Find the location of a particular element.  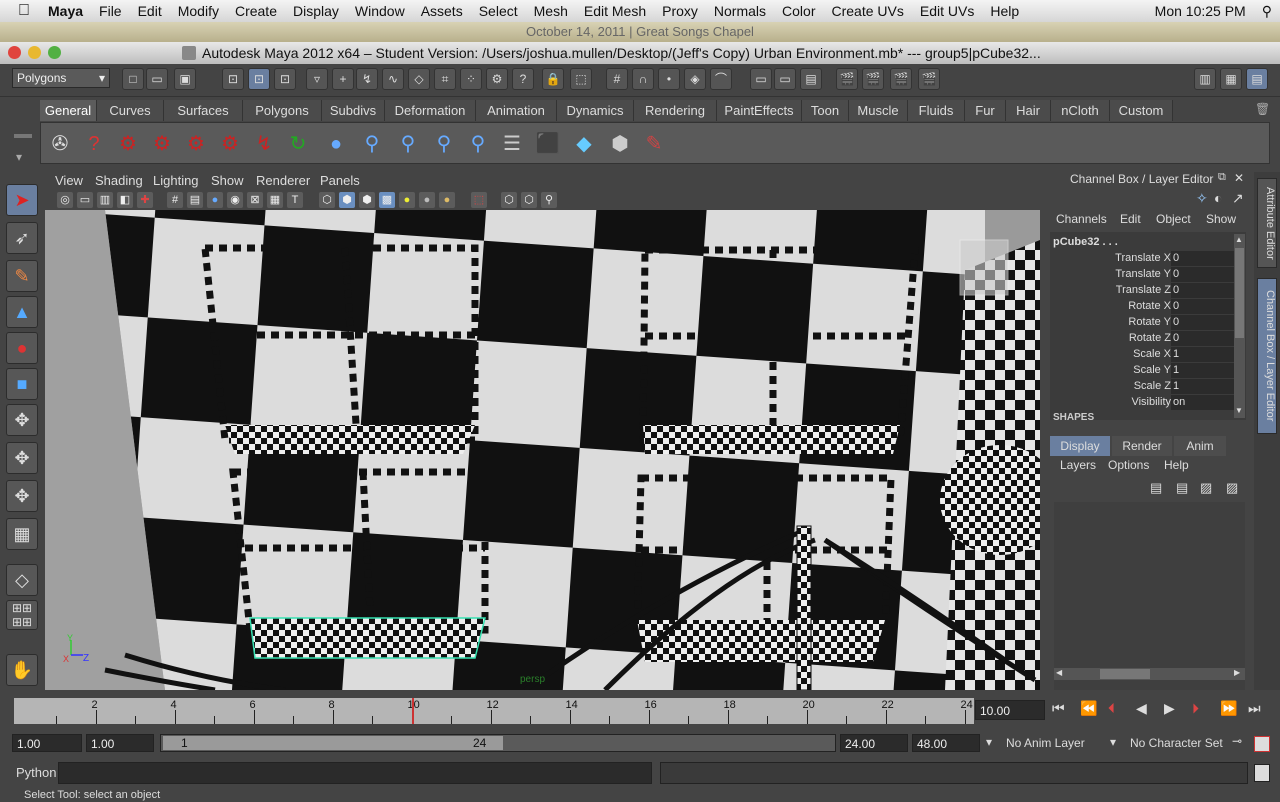

viewport-menu-lighting: Lighting is located at coordinates (176, 180).